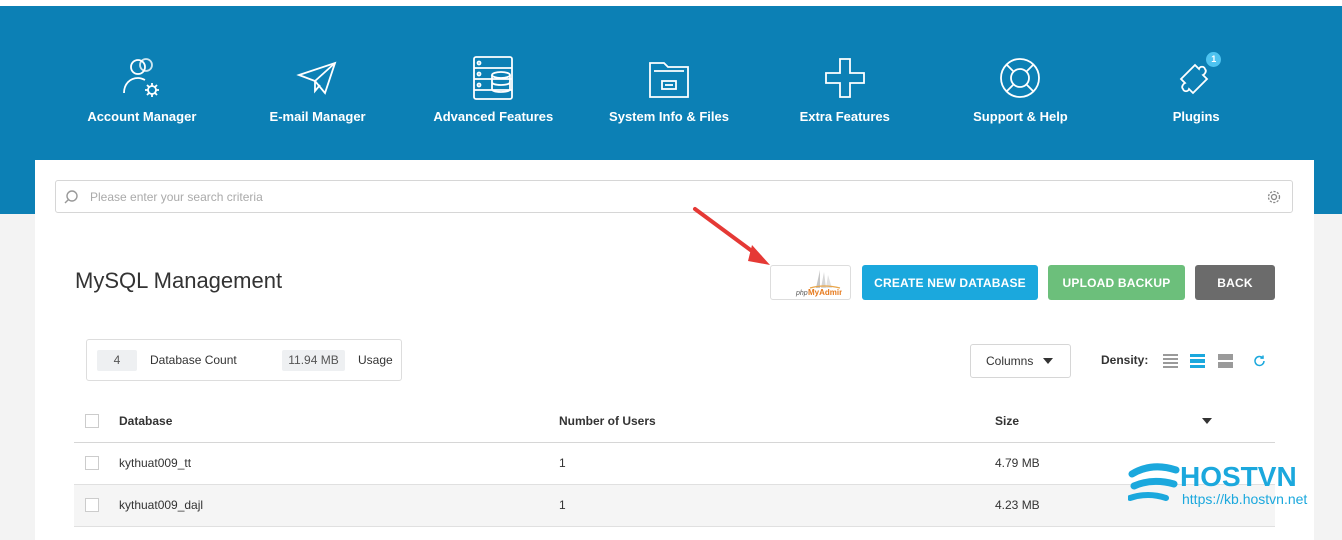 Image resolution: width=1342 pixels, height=540 pixels. I want to click on density-normal-icon, so click(1197, 361).